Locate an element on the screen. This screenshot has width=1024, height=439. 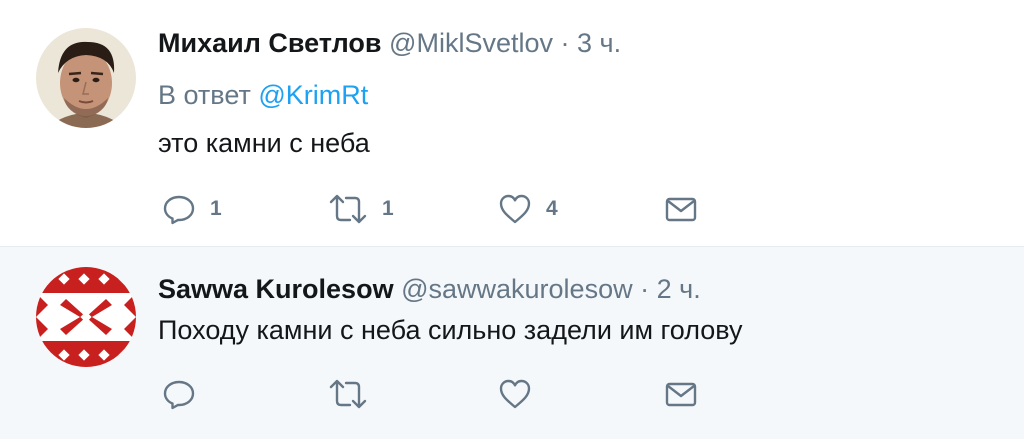
author-name: Sawwa Kurolesow is located at coordinates (276, 289).